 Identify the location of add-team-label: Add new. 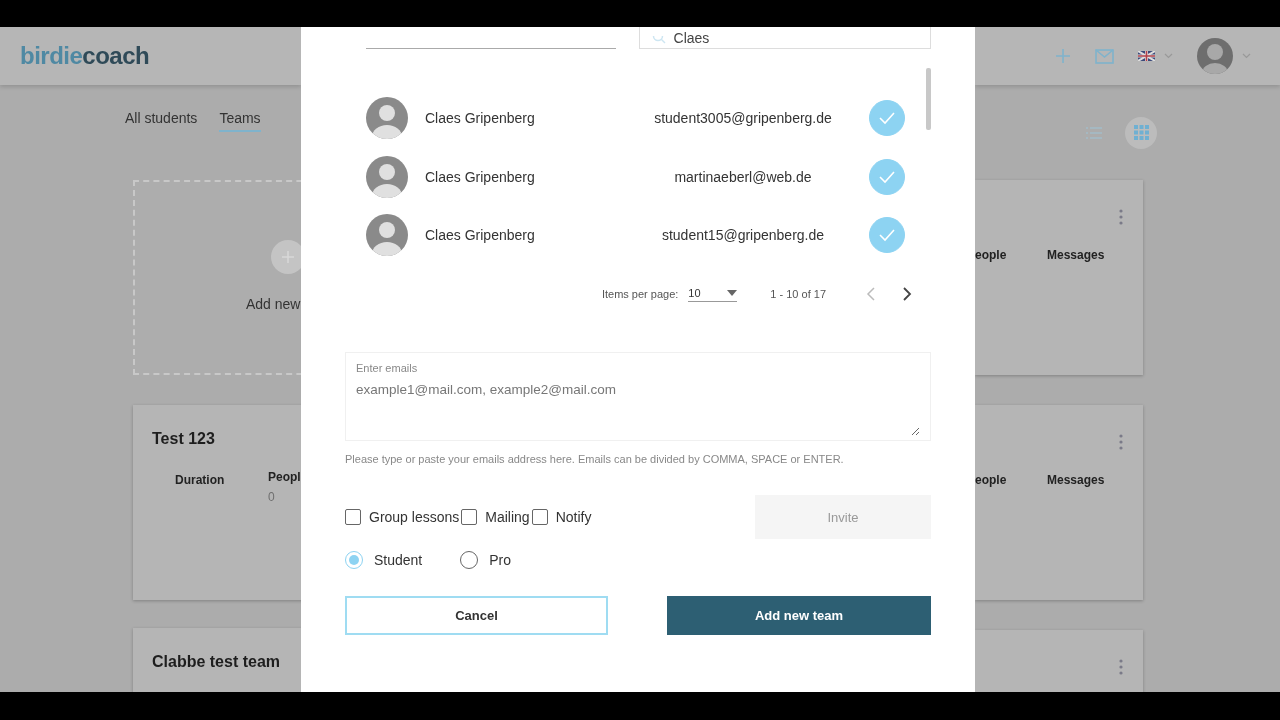
(273, 304).